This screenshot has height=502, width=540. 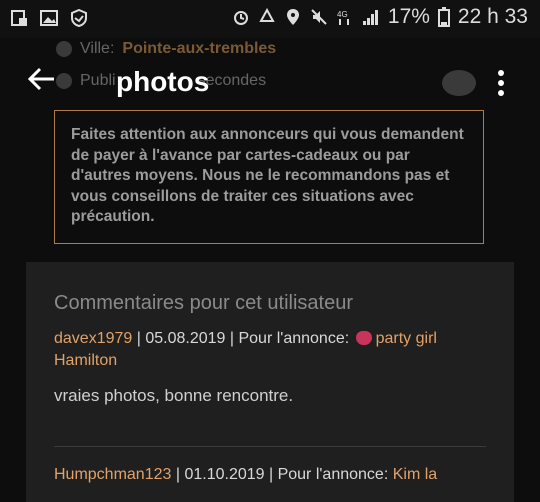 What do you see at coordinates (174, 395) in the screenshot?
I see `comment-text: vraies photos, bonne rencontre.` at bounding box center [174, 395].